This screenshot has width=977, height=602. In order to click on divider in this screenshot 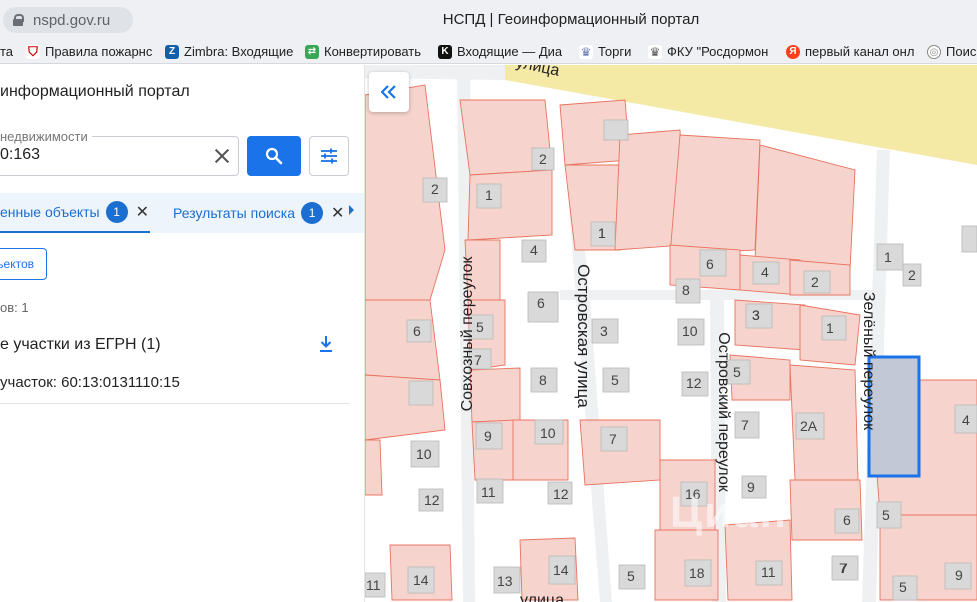, I will do `click(175, 403)`.